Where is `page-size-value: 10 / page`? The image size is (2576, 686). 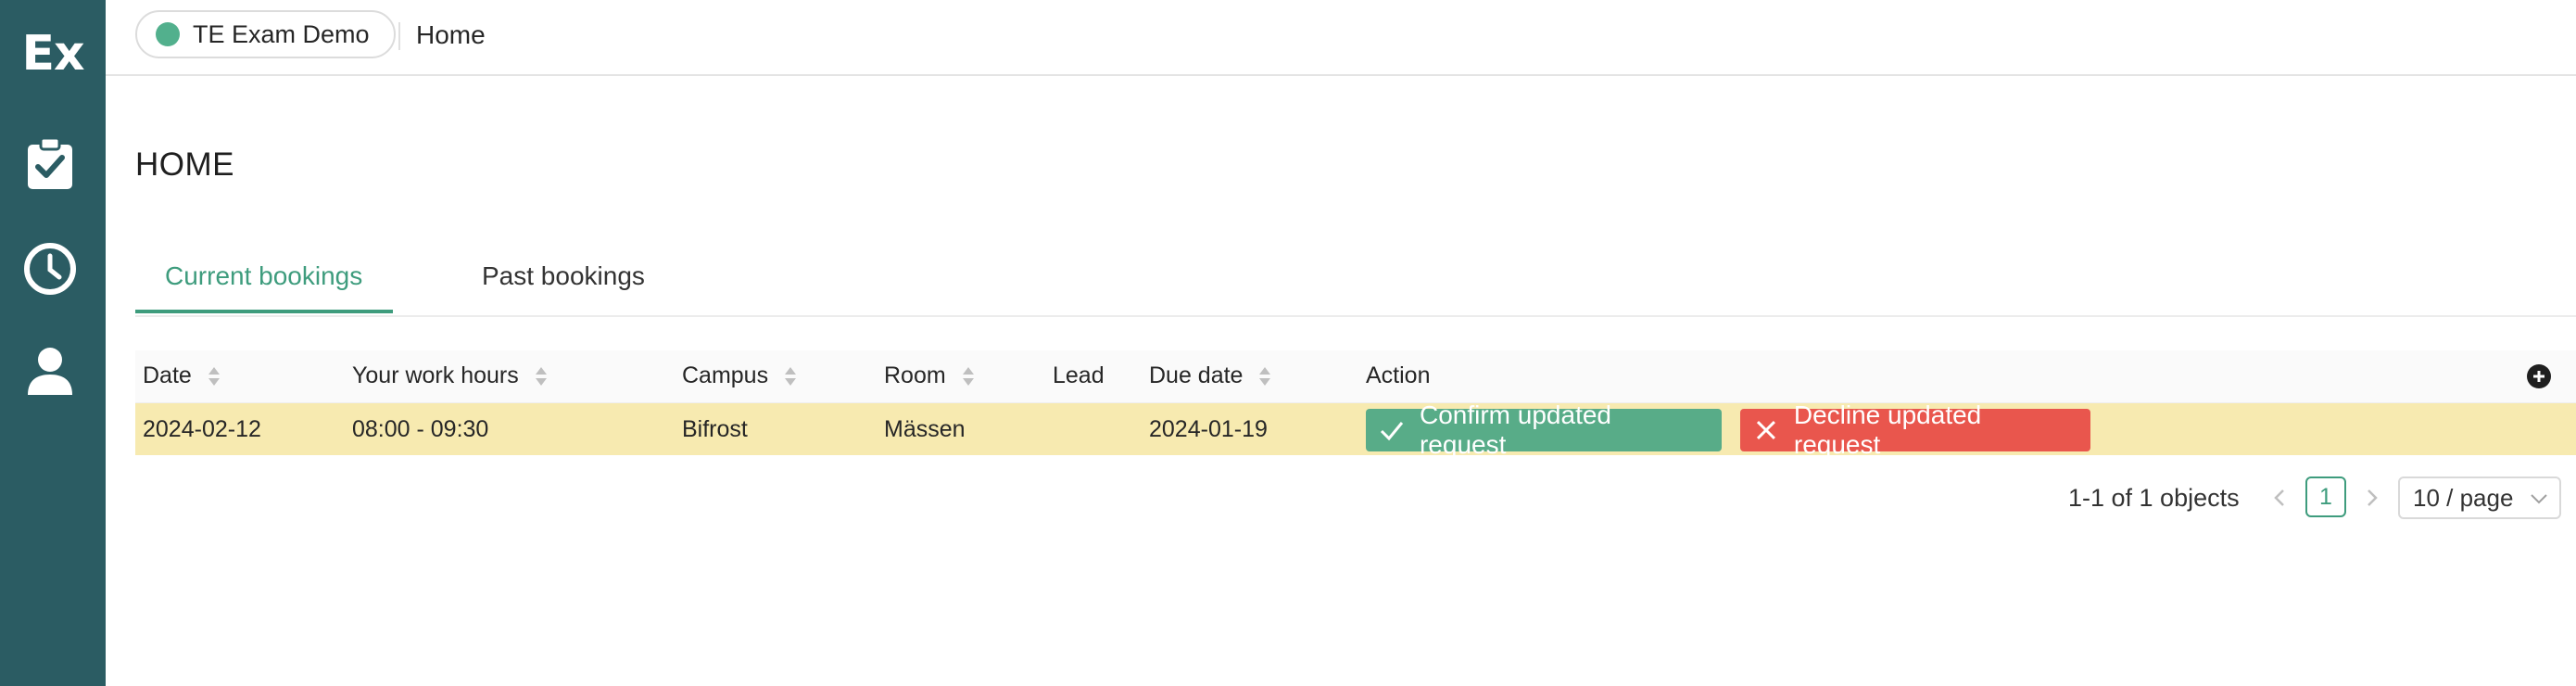
page-size-value: 10 / page is located at coordinates (2464, 497).